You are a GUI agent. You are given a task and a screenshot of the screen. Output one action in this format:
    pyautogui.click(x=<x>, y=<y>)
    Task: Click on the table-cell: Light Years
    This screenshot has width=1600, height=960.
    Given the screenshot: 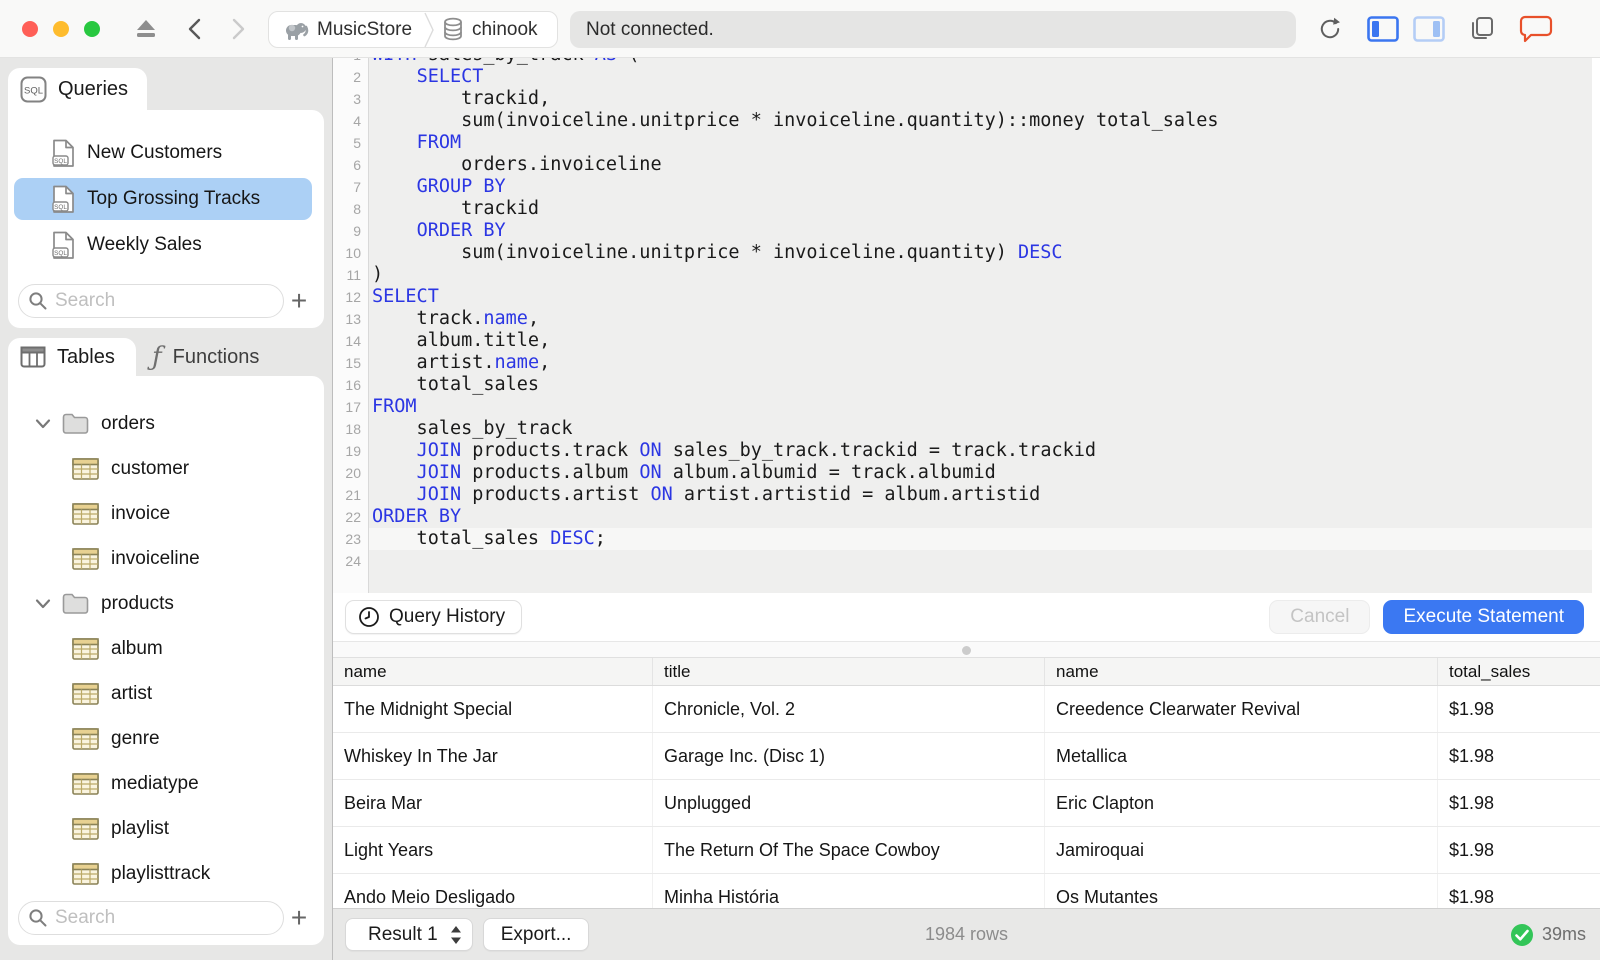 What is the action you would take?
    pyautogui.click(x=493, y=850)
    